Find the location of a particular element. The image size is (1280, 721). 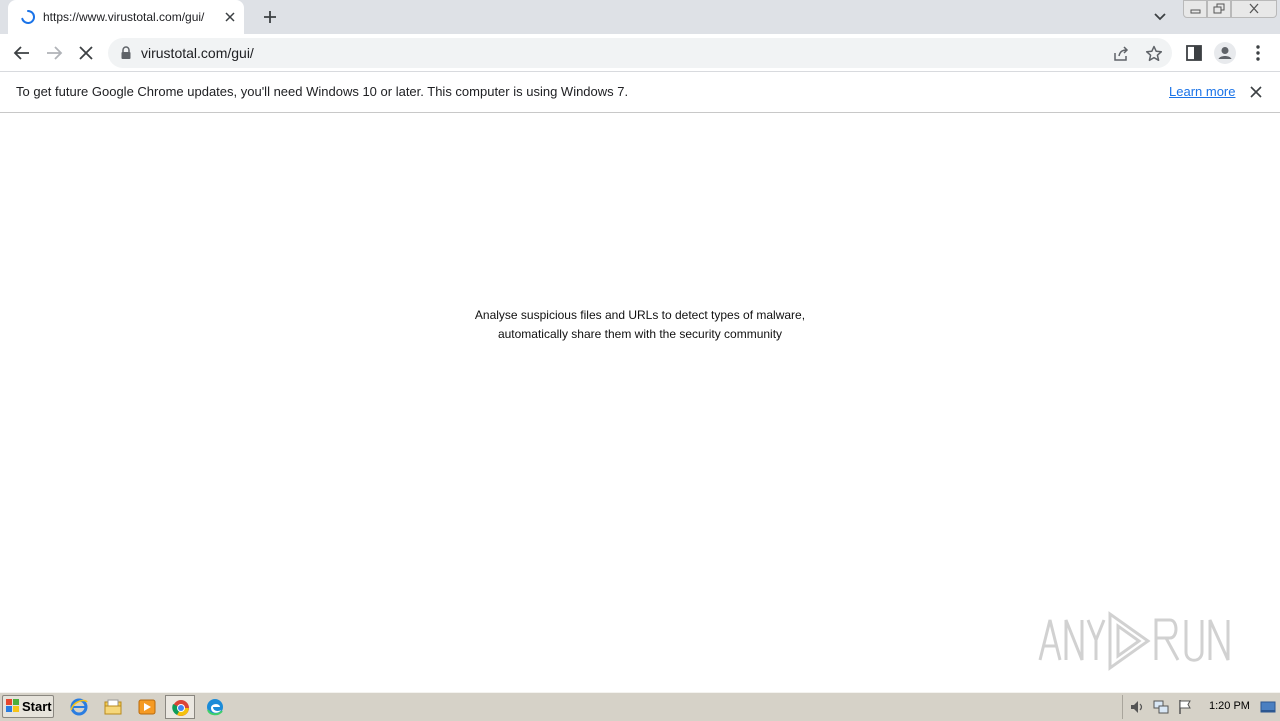

url-text: virustotal.com/gui/ is located at coordinates (197, 53).